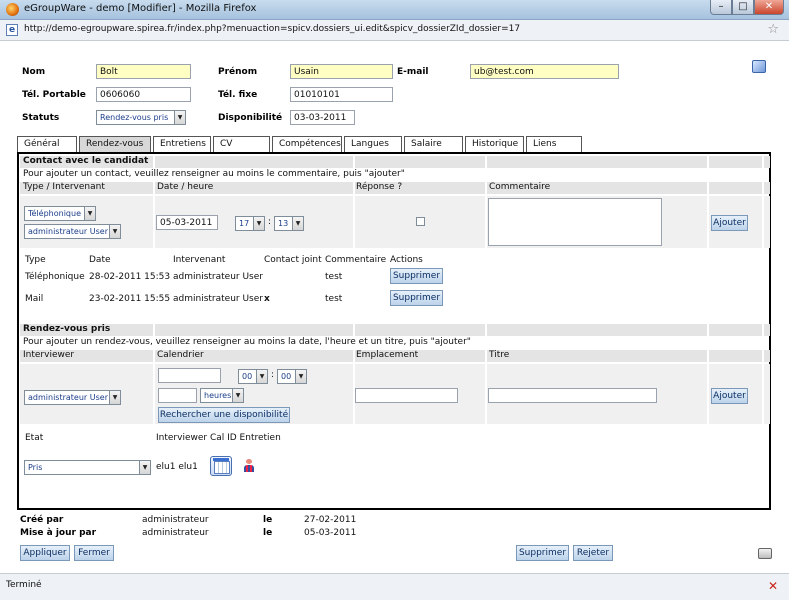 The image size is (789, 600). I want to click on contact-date-input: 05-03-2011, so click(187, 222).